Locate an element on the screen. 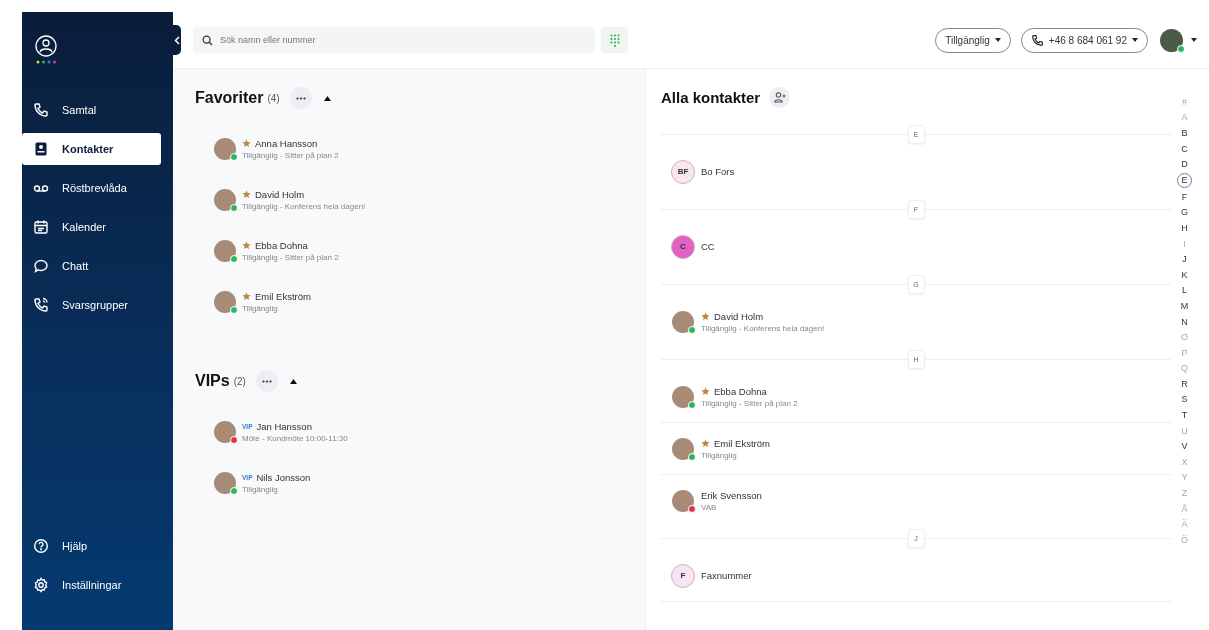  alphabet-index-letter: S is located at coordinates (1184, 399).